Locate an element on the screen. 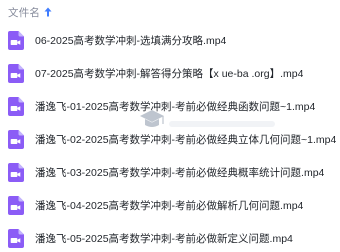 The height and width of the screenshot is (252, 340). file-name: 06-2025高考数学冲刺-选填满分攻略.mp4 is located at coordinates (130, 40).